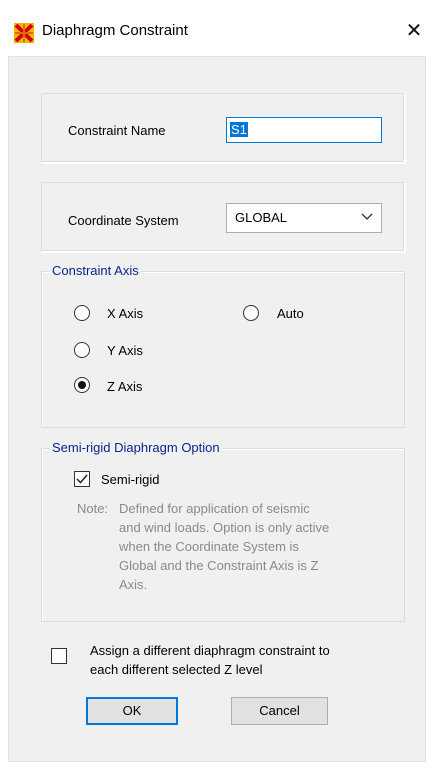 The width and height of the screenshot is (433, 769). I want to click on close-button: ✕, so click(414, 30).